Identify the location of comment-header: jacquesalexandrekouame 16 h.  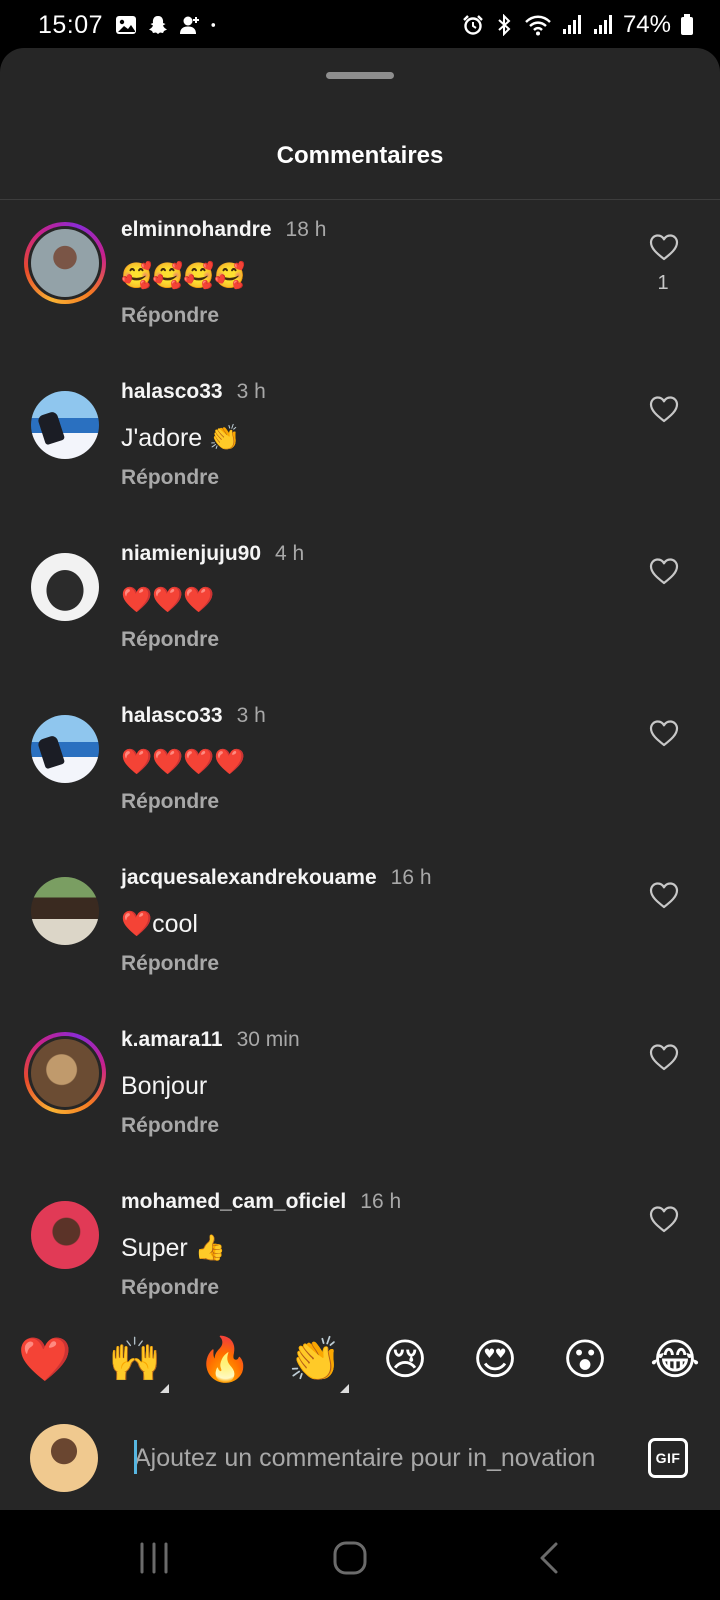
(365, 883).